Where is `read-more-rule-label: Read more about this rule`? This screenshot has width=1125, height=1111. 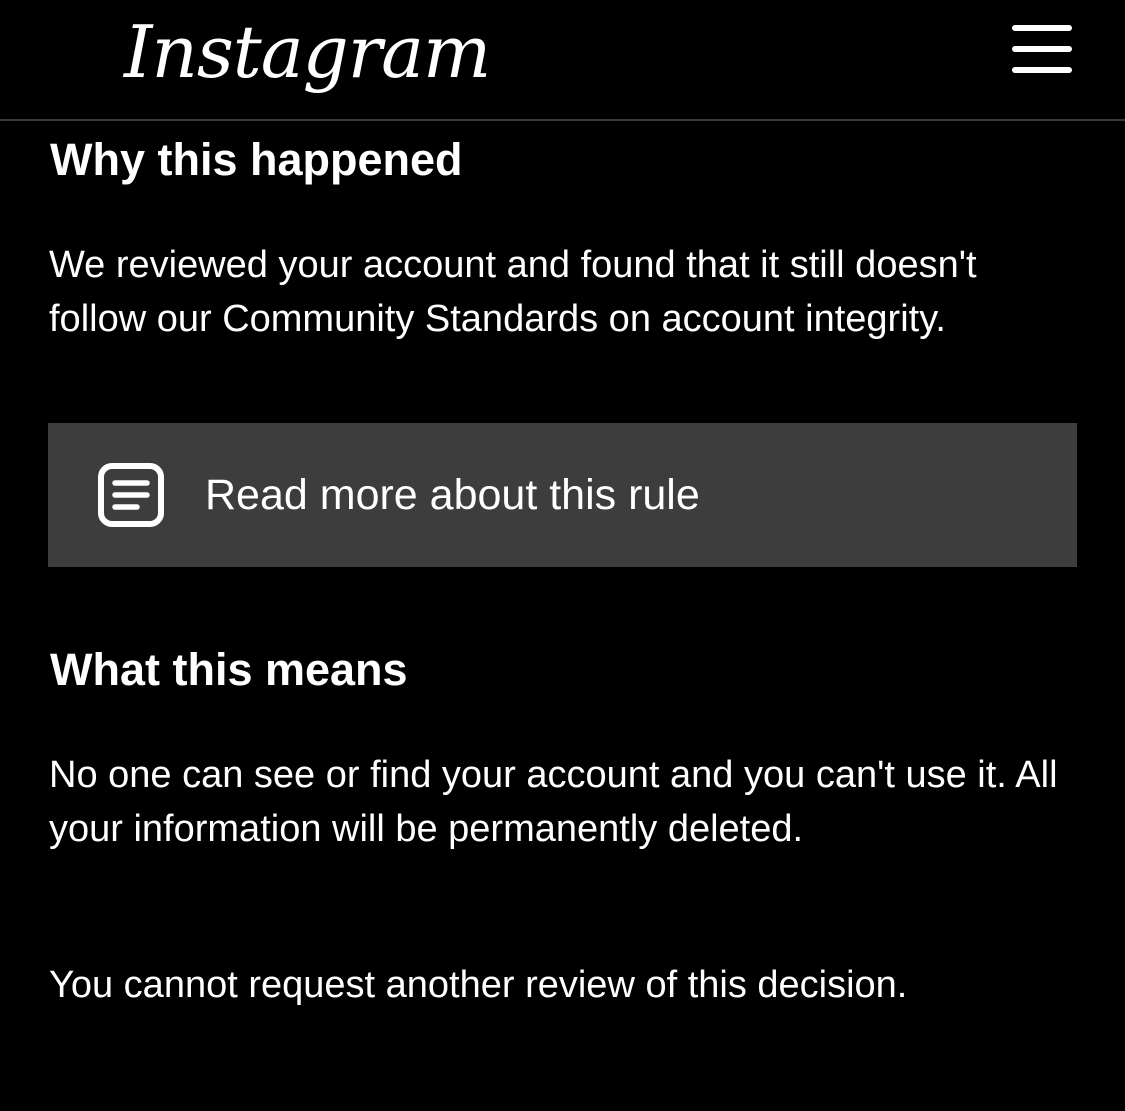
read-more-rule-label: Read more about this rule is located at coordinates (452, 495).